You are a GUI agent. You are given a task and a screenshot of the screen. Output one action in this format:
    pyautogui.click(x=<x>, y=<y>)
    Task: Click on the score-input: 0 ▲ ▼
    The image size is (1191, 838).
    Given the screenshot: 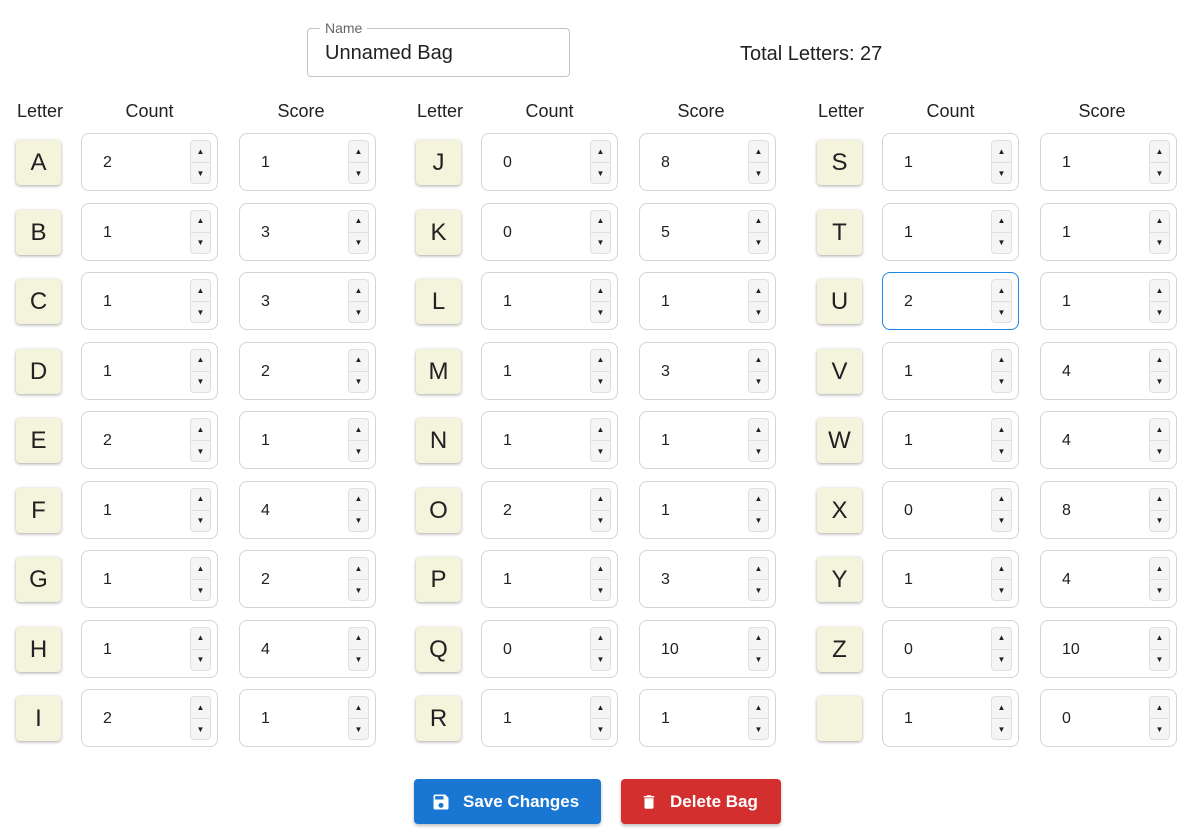 What is the action you would take?
    pyautogui.click(x=1108, y=718)
    